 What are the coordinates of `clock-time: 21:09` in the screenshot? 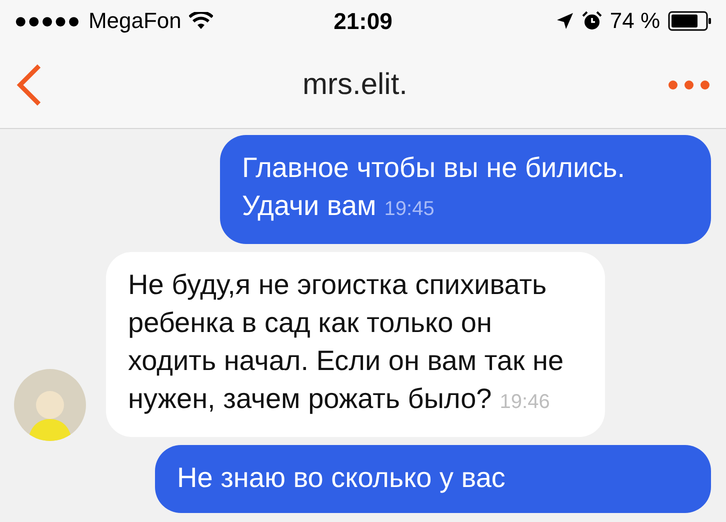 It's located at (363, 21).